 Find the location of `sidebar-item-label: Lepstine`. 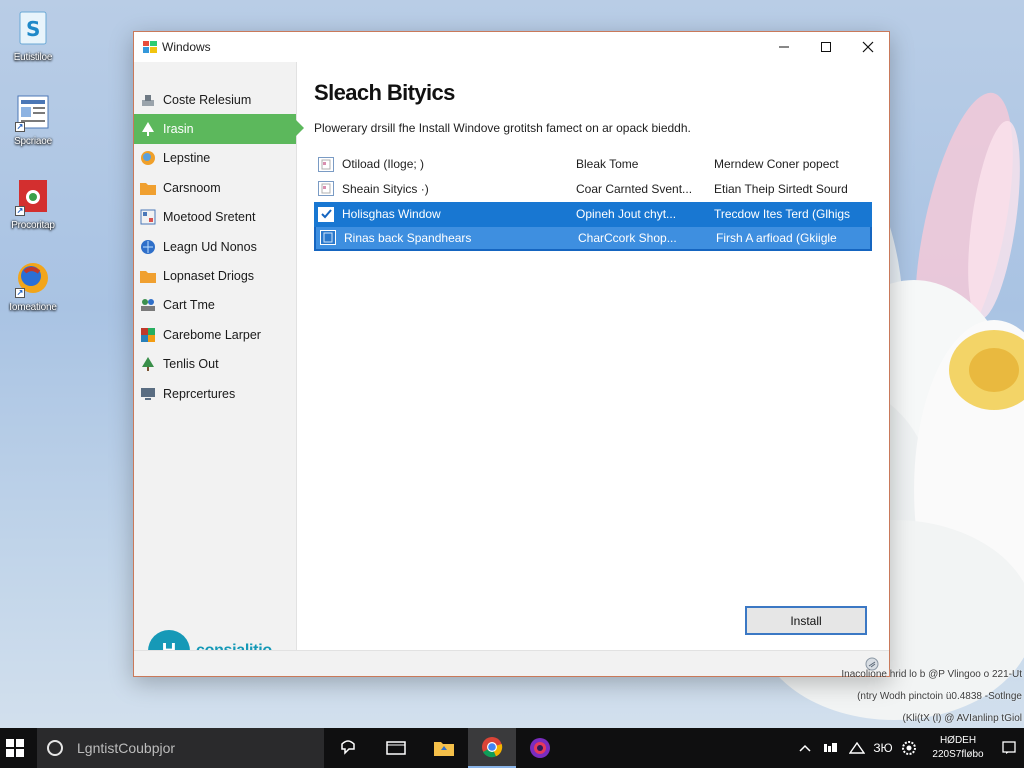

sidebar-item-label: Lepstine is located at coordinates (187, 158).